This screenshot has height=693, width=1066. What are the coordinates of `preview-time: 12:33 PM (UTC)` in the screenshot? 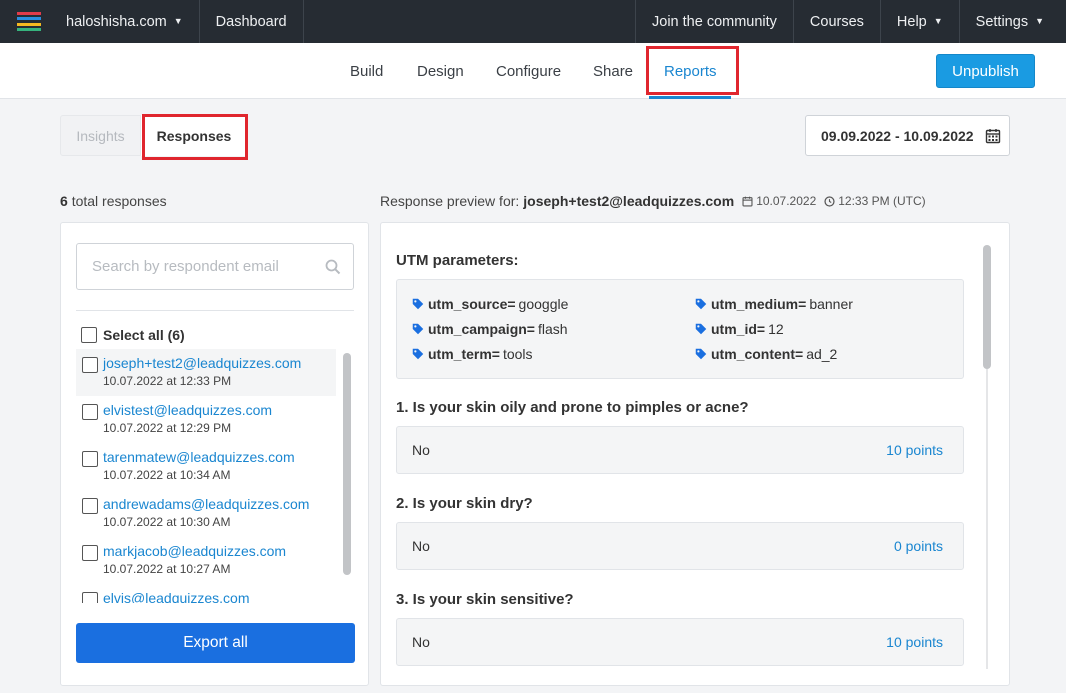 It's located at (875, 201).